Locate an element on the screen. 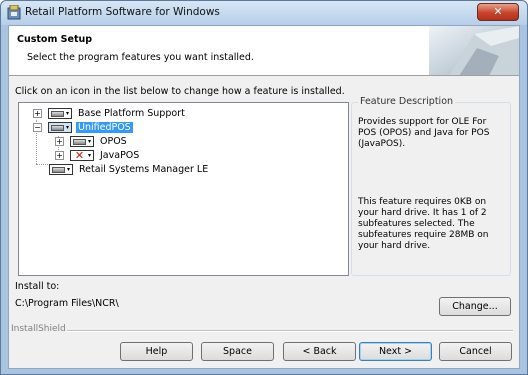  help-button: Help is located at coordinates (156, 351).